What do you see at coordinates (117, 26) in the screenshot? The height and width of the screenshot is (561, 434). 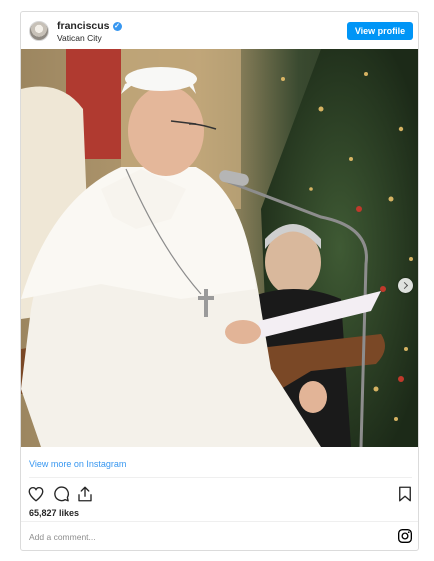 I see `verified-badge-icon: ✓` at bounding box center [117, 26].